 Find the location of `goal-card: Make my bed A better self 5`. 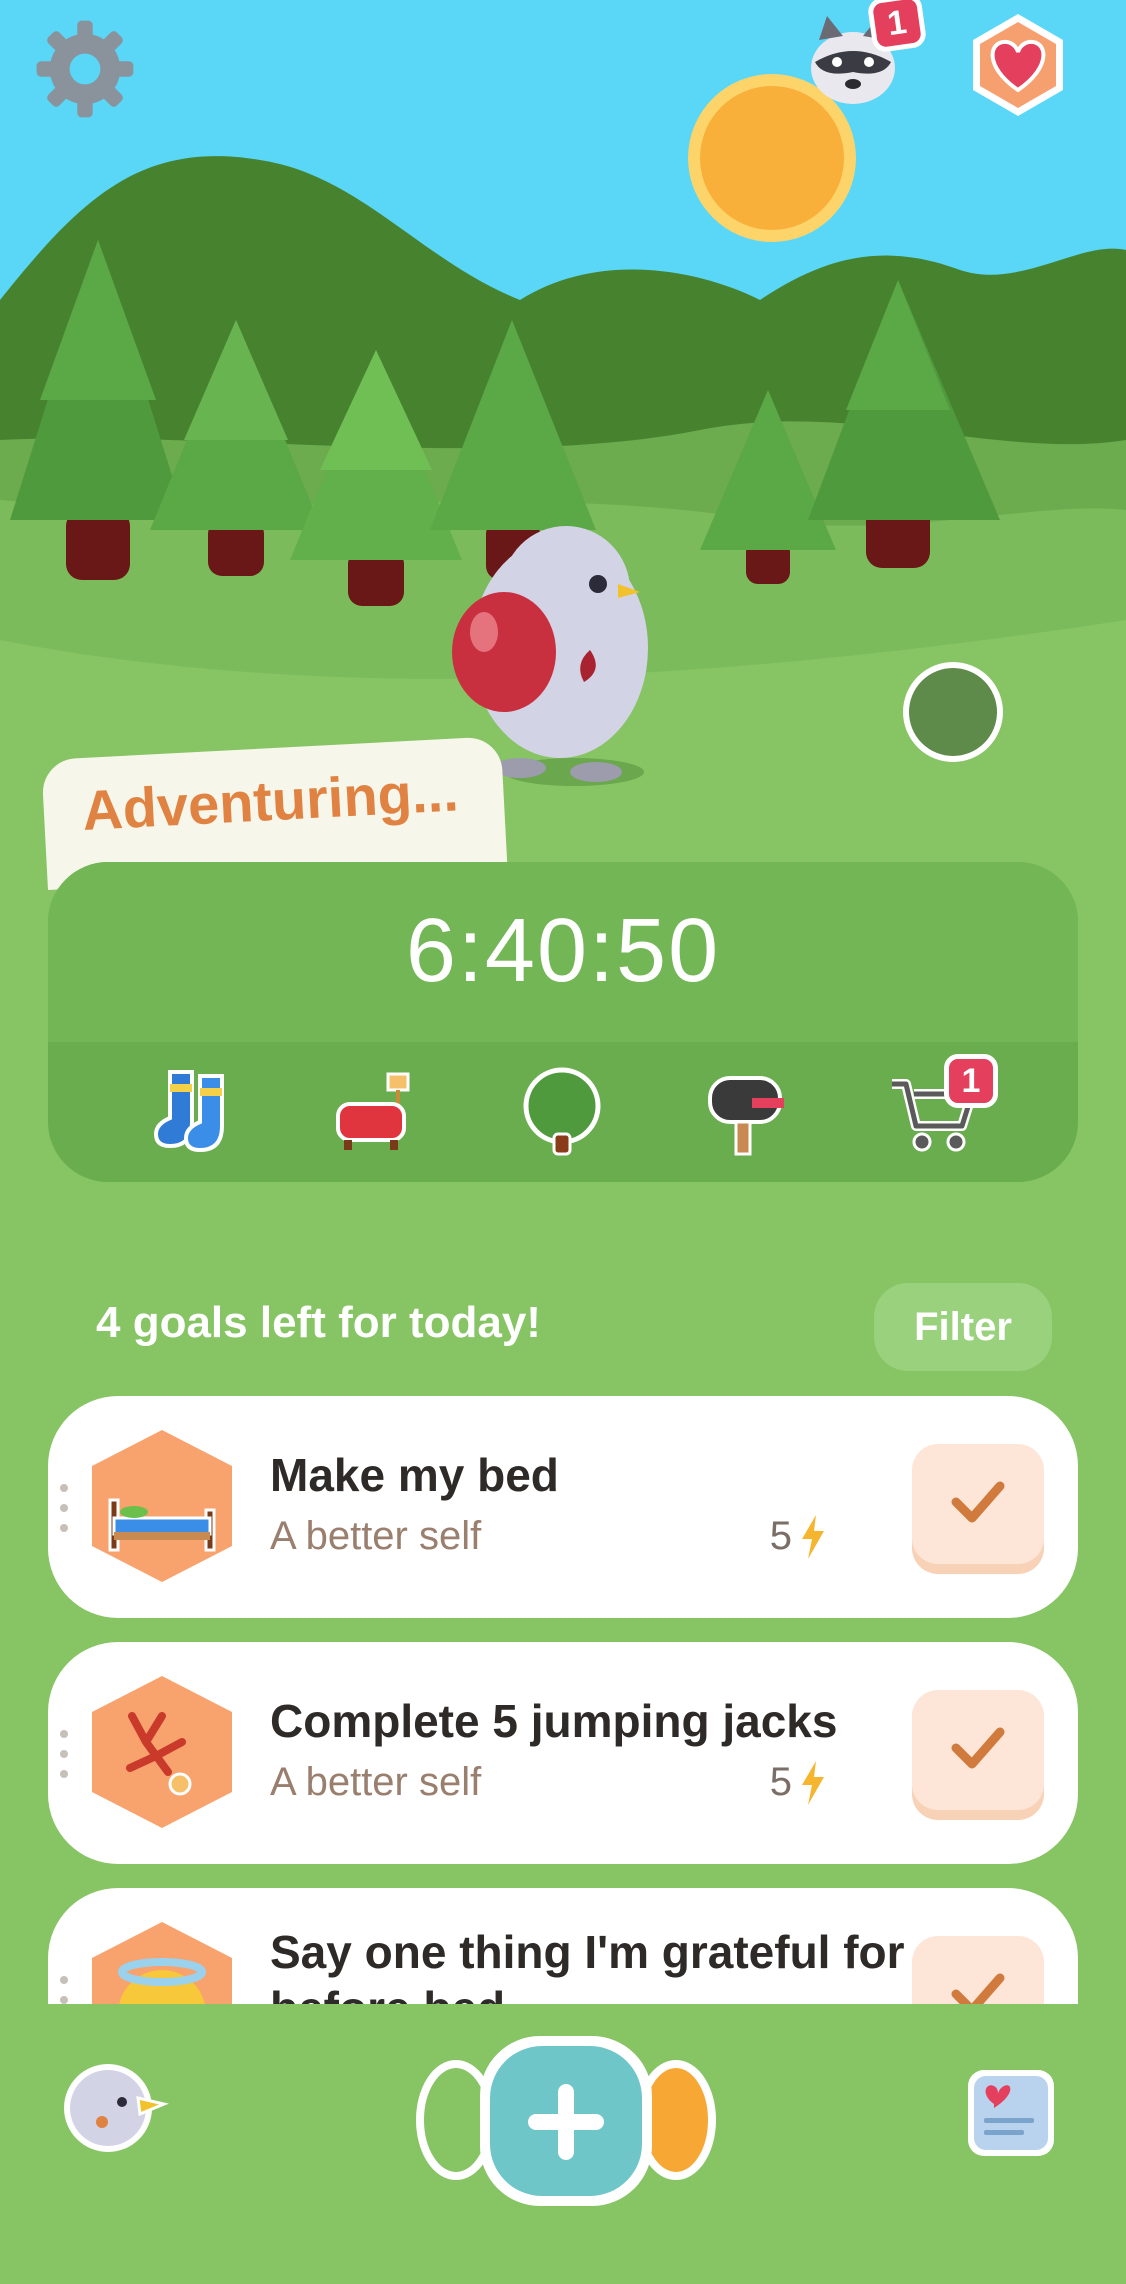

goal-card: Make my bed A better self 5 is located at coordinates (563, 1507).